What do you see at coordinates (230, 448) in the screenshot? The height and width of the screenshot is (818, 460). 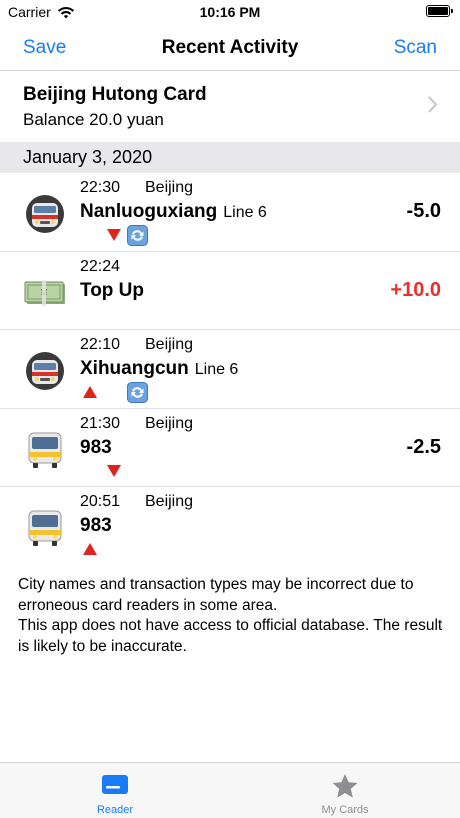 I see `transaction-row: 21:30 Beijing 983 -2.5` at bounding box center [230, 448].